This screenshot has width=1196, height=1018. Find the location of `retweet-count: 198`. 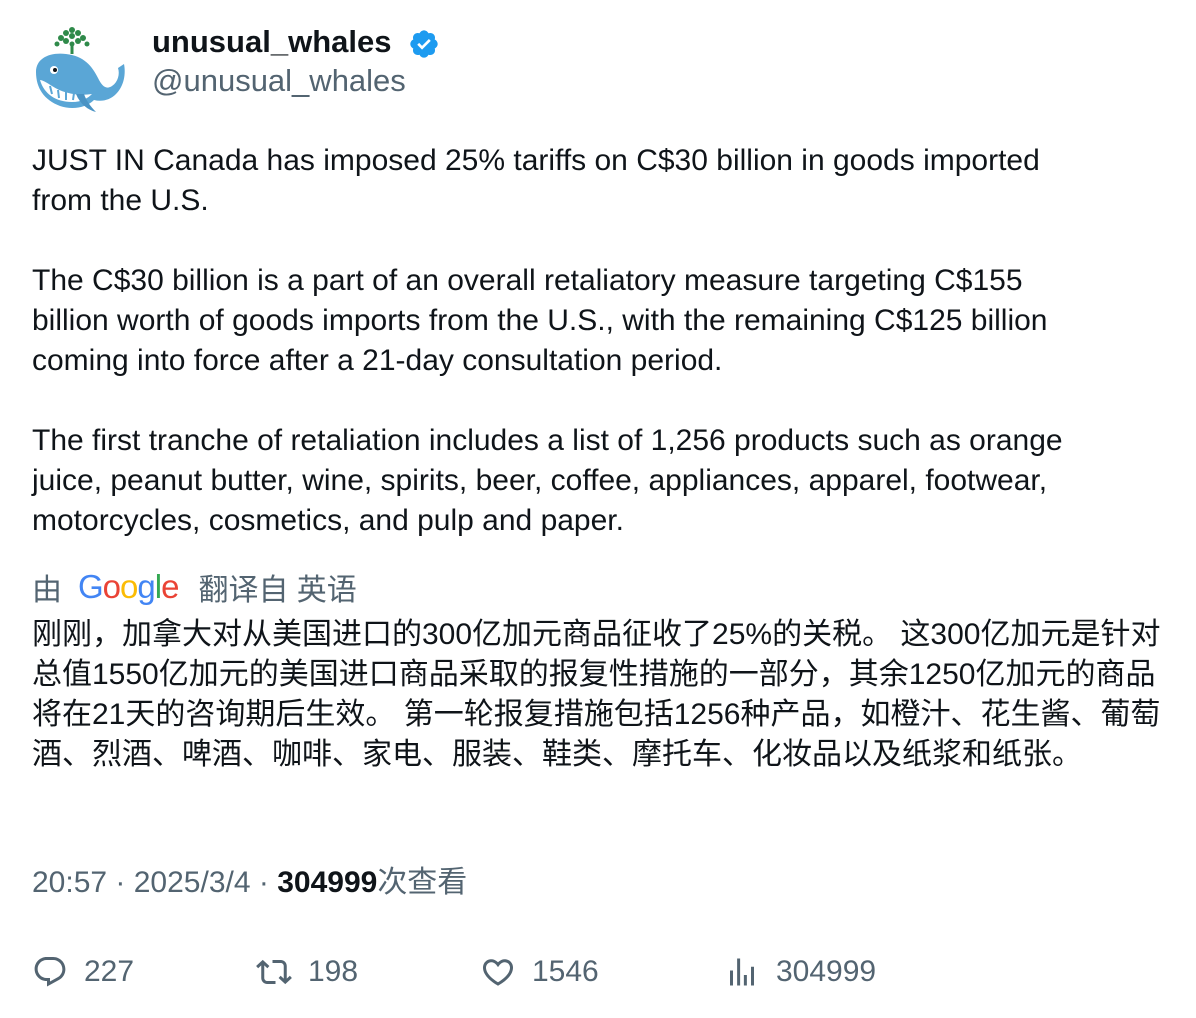

retweet-count: 198 is located at coordinates (333, 971).